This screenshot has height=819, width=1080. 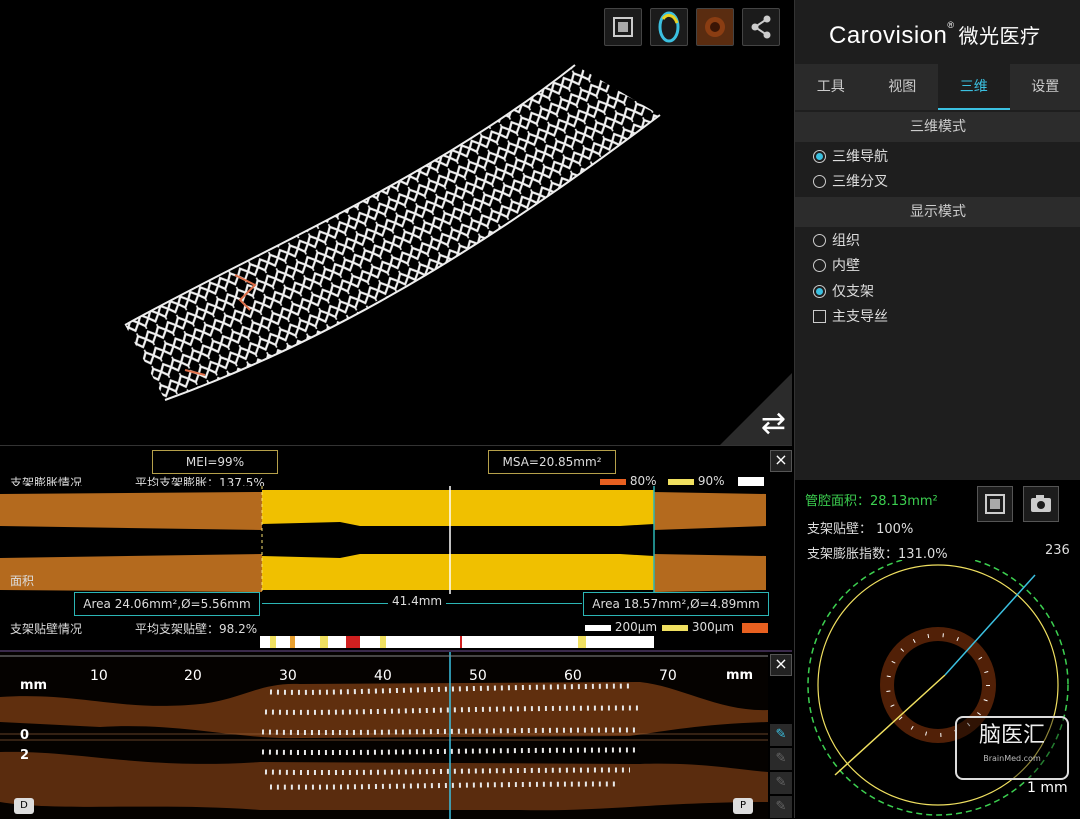 I want to click on tissue-view-button, so click(x=715, y=27).